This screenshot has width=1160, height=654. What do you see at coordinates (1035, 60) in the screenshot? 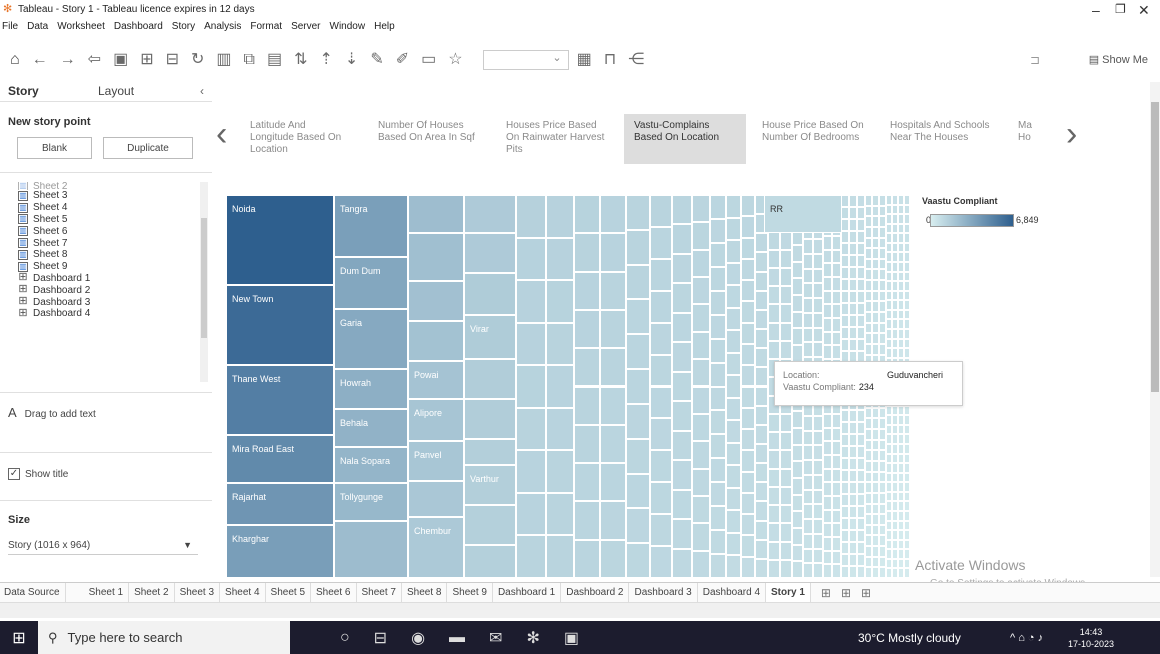
I see `tooltip-toggle-icon: ⊐` at bounding box center [1035, 60].